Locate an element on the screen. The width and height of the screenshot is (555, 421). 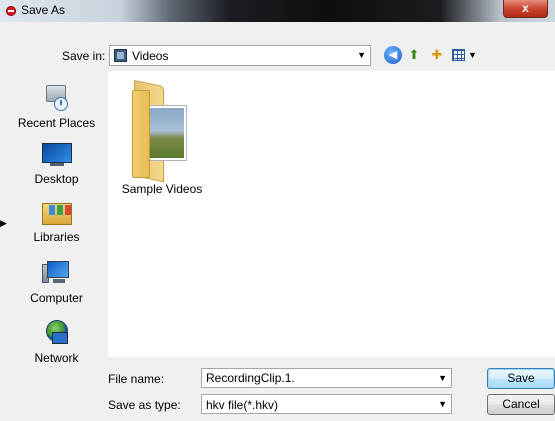
place-label: Network is located at coordinates (56, 358).